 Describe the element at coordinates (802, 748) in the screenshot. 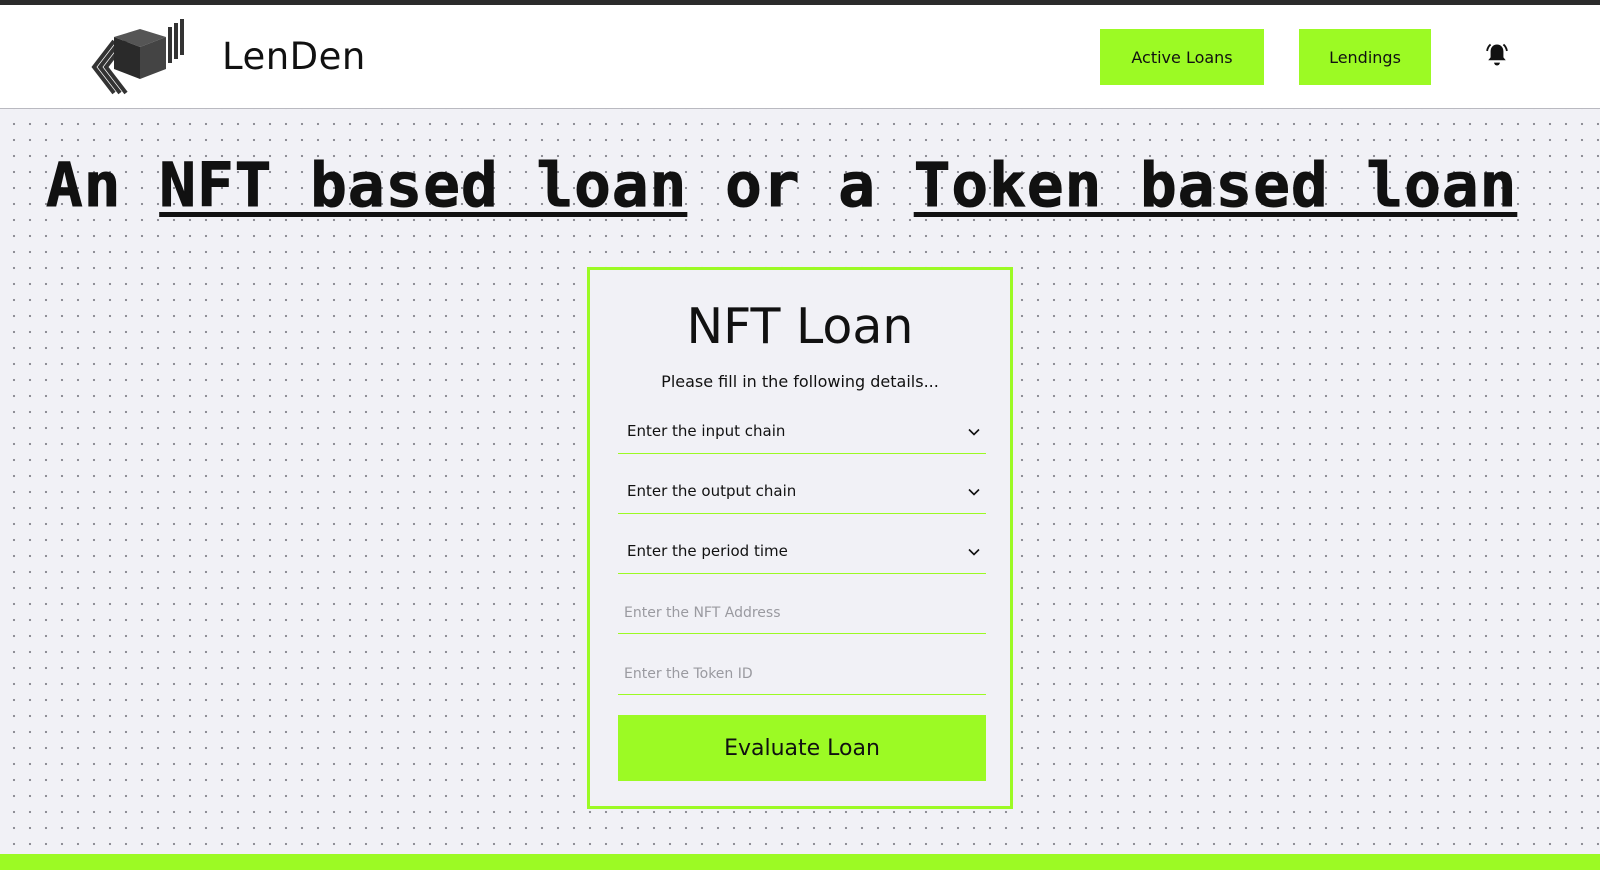

I see `evaluate-loan-button: Evaluate Loan` at that location.